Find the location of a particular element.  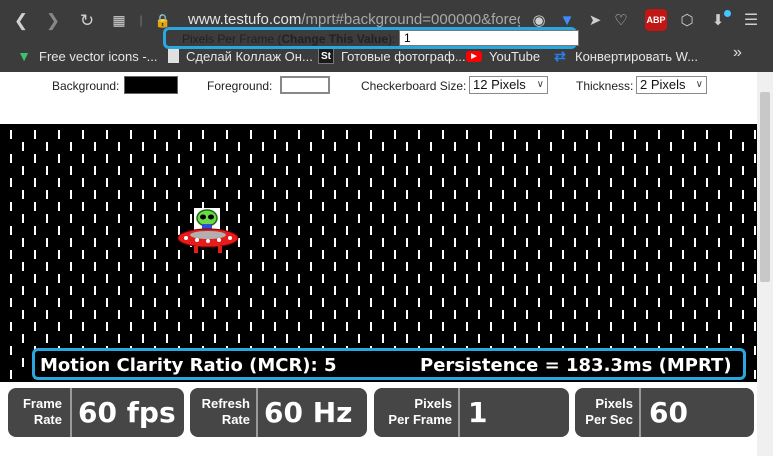

heart-icon: ♡ is located at coordinates (621, 20).